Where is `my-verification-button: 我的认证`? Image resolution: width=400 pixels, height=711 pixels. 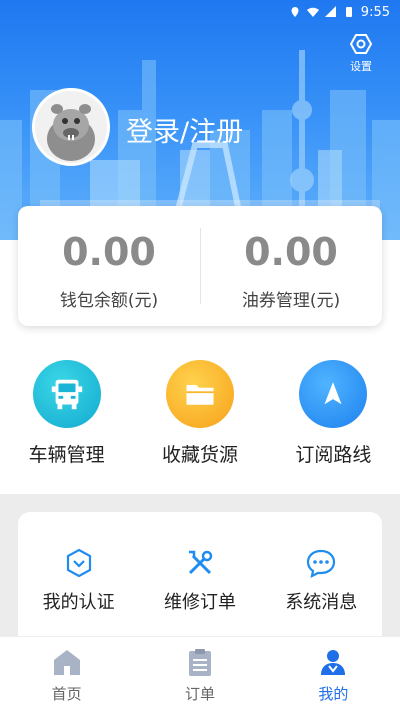
my-verification-button: 我的认证 is located at coordinates (78, 581).